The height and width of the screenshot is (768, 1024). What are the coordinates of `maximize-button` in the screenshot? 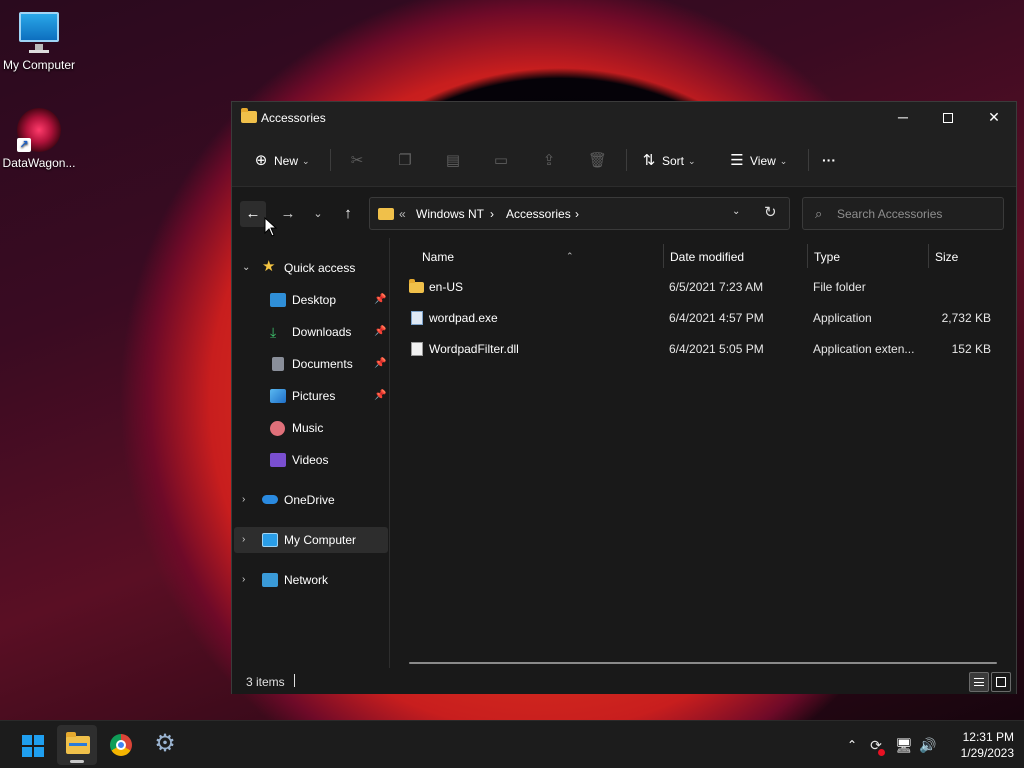 It's located at (948, 117).